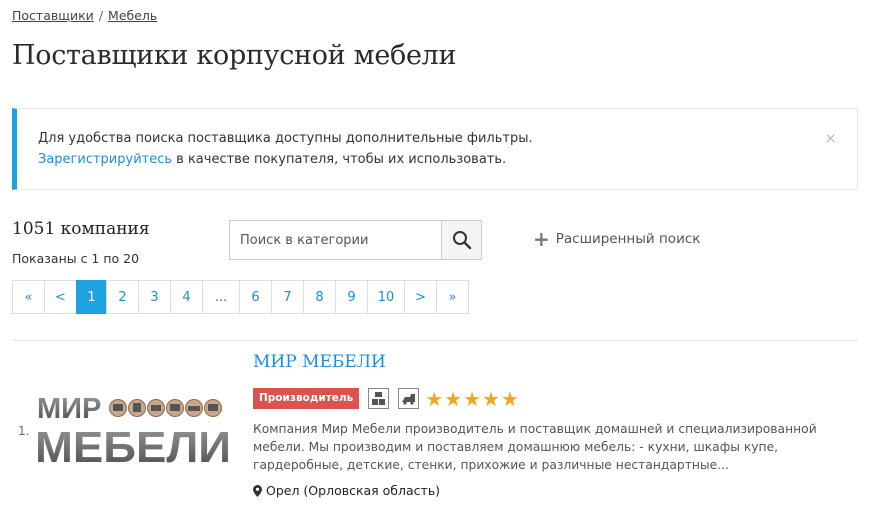 The width and height of the screenshot is (874, 518). I want to click on search-button, so click(461, 240).